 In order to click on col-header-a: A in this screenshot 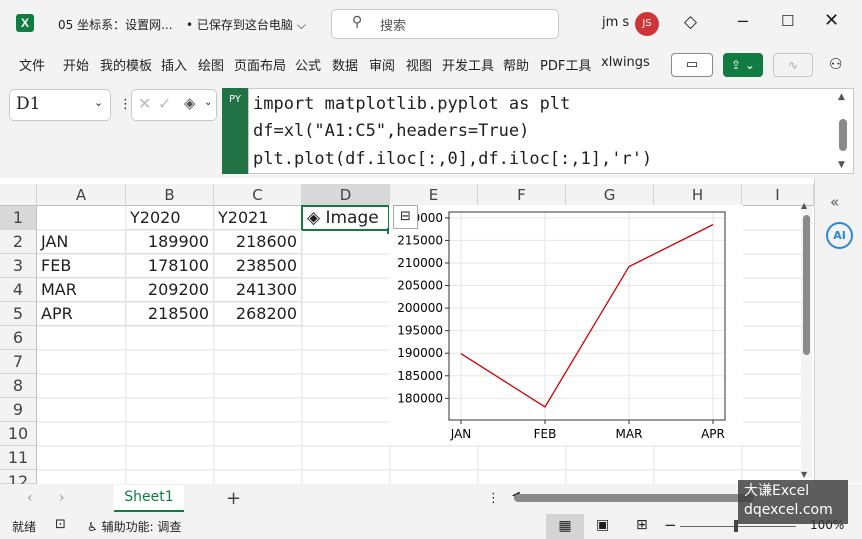, I will do `click(81, 195)`.